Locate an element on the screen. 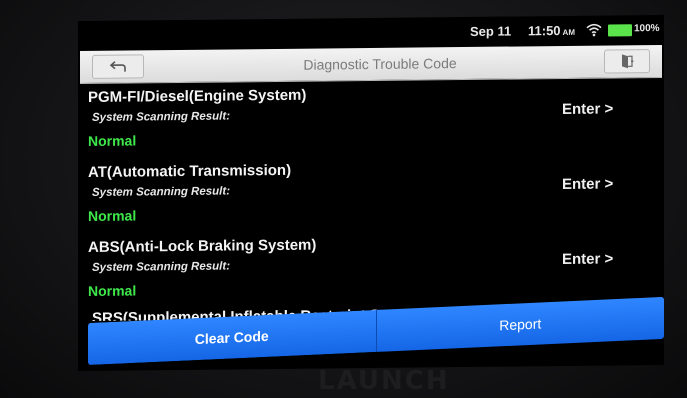 This screenshot has height=398, width=687. status-time: 11:50 AM is located at coordinates (551, 30).